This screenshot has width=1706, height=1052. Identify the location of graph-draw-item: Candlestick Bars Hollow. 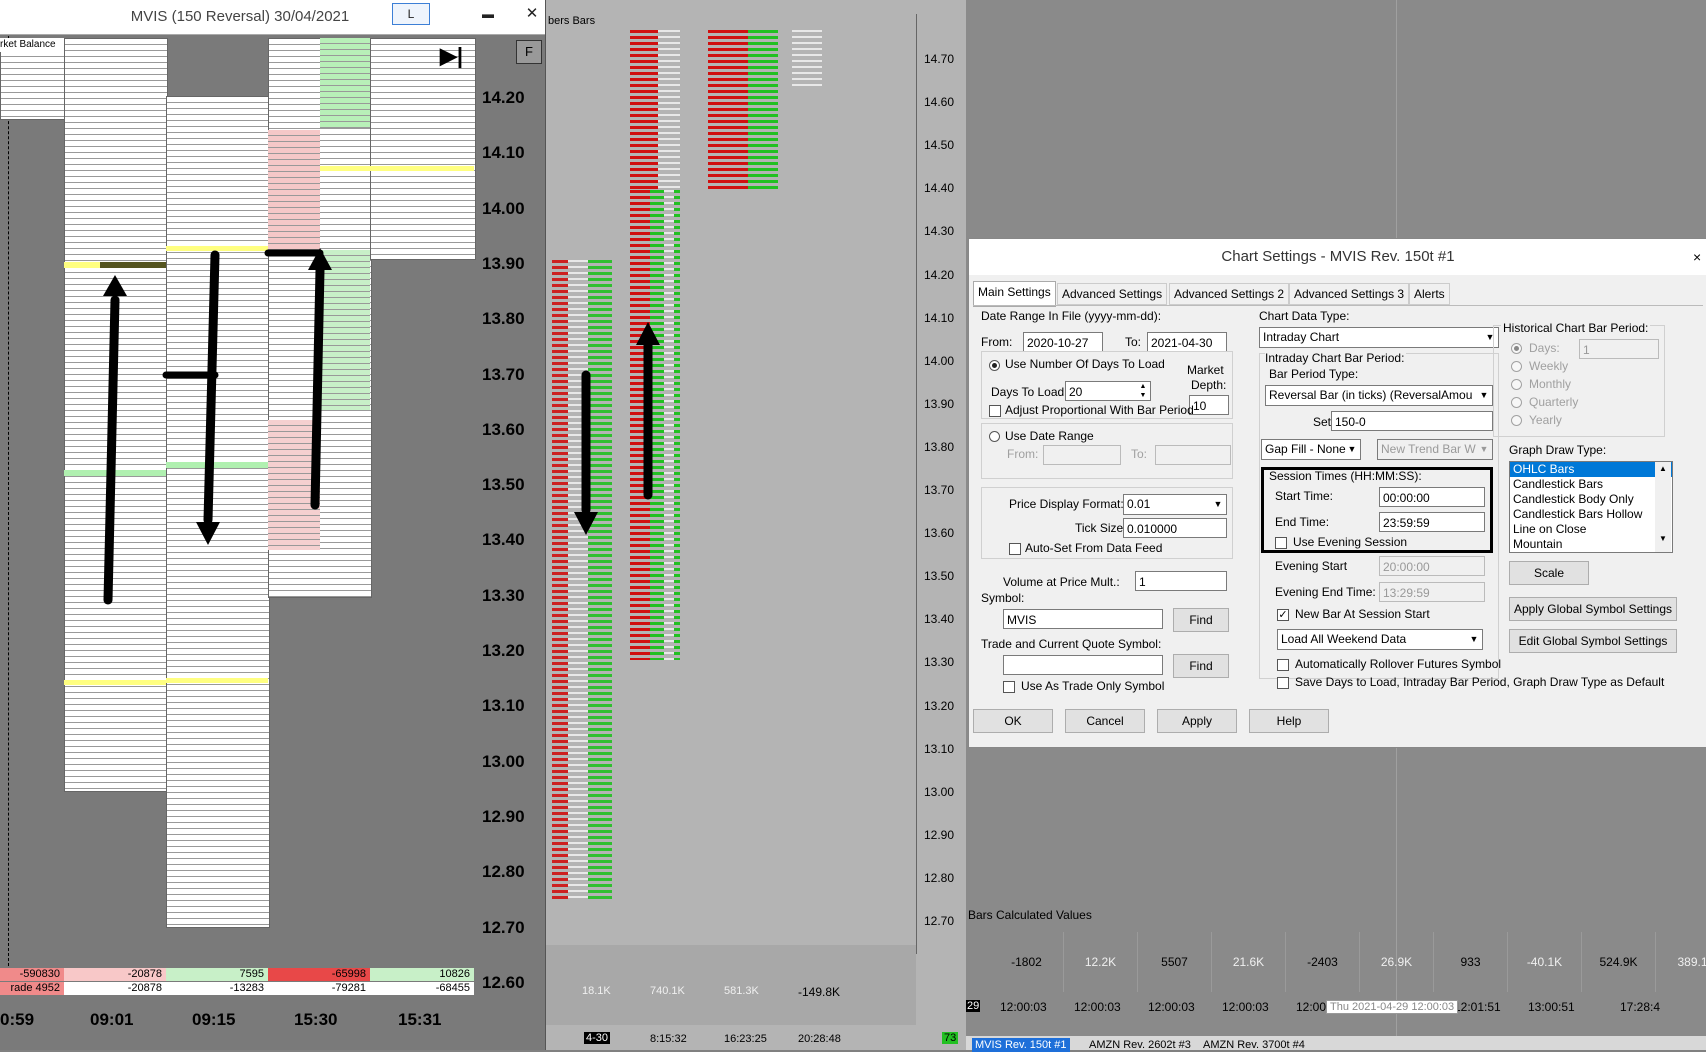
(1591, 514).